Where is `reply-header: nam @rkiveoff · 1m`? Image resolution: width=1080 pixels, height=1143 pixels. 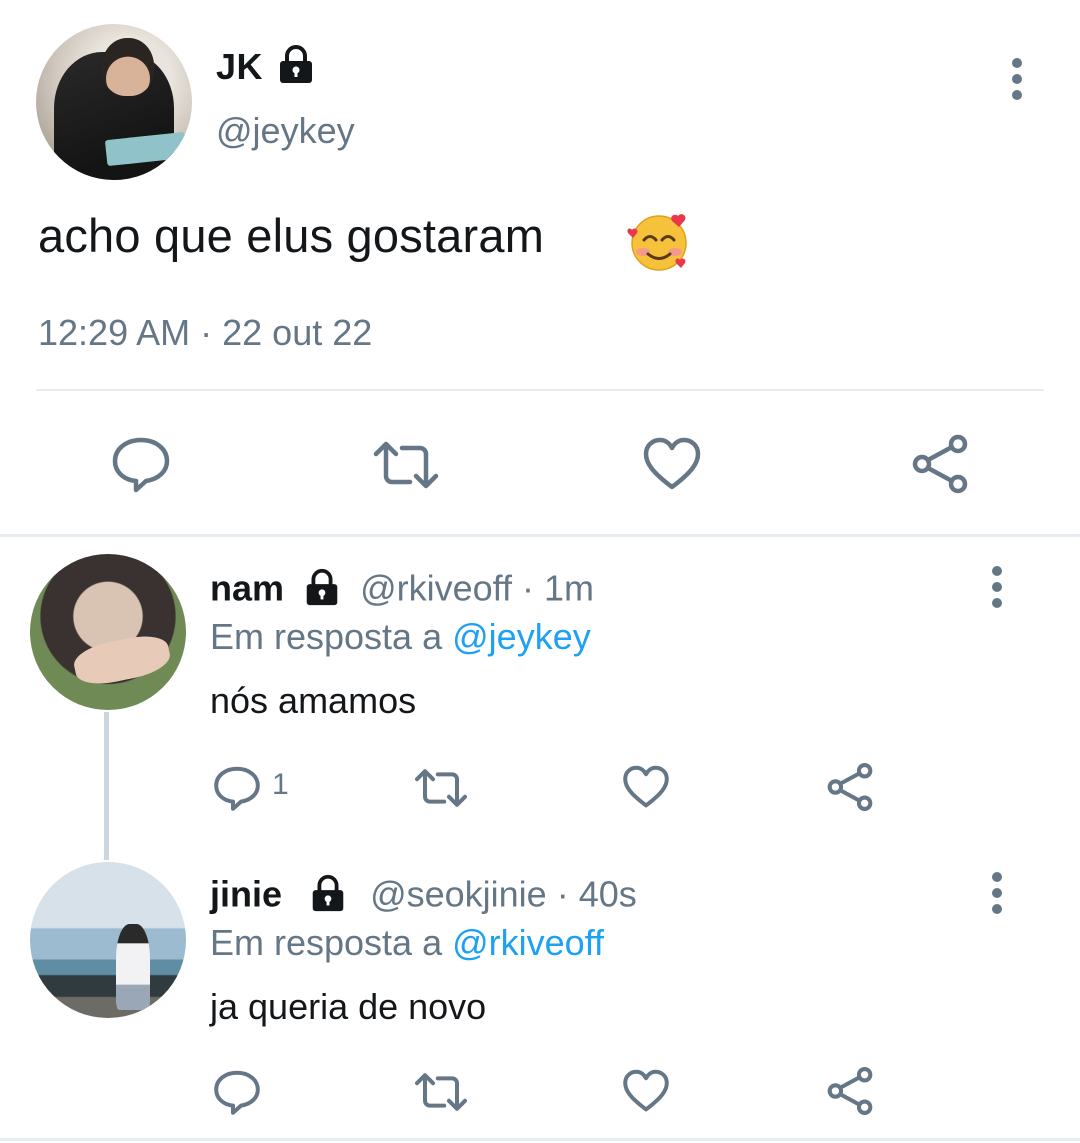 reply-header: nam @rkiveoff · 1m is located at coordinates (402, 588).